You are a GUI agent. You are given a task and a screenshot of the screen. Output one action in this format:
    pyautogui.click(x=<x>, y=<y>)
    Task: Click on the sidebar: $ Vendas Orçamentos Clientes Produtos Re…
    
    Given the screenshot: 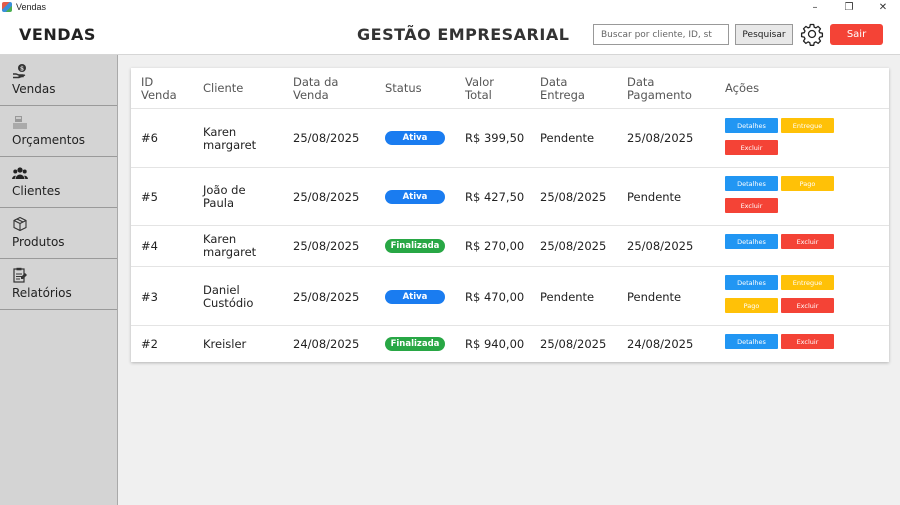 What is the action you would take?
    pyautogui.click(x=59, y=280)
    